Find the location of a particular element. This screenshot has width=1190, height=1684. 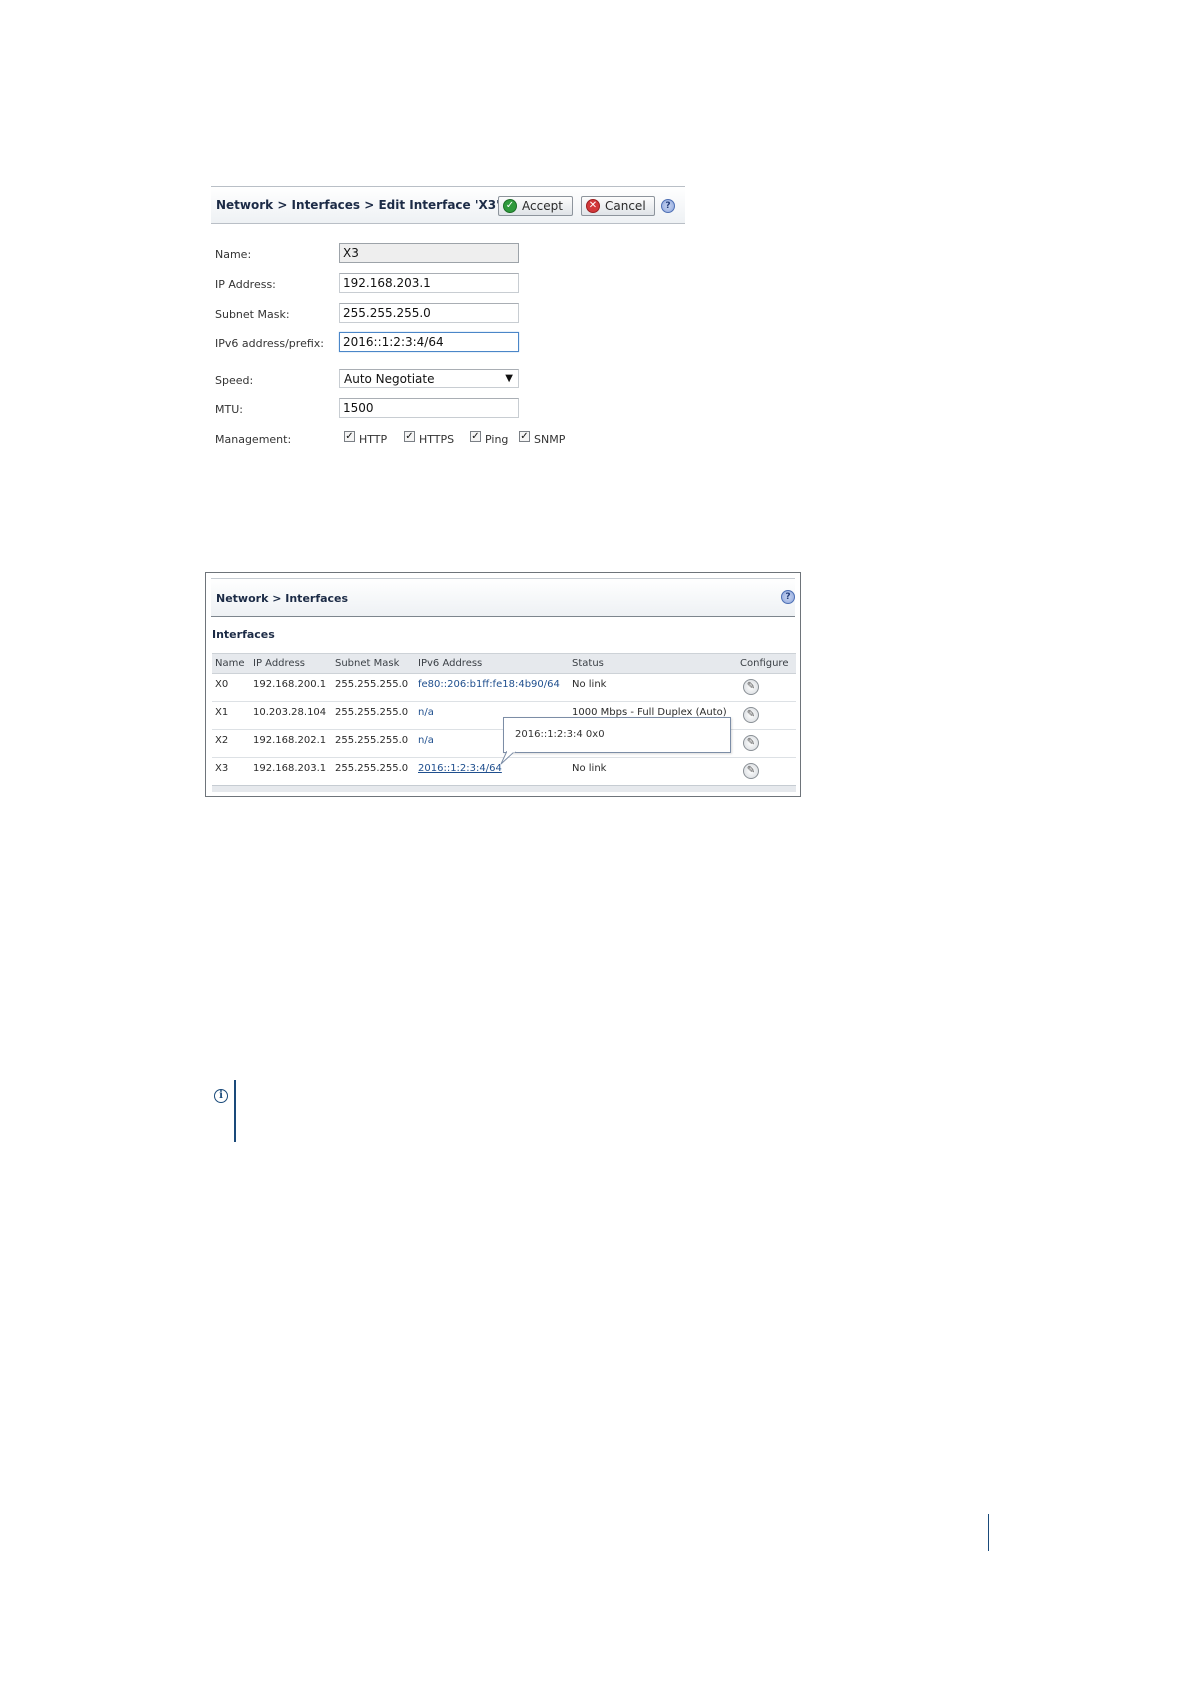

speed-value: Auto Negotiate is located at coordinates (389, 379).